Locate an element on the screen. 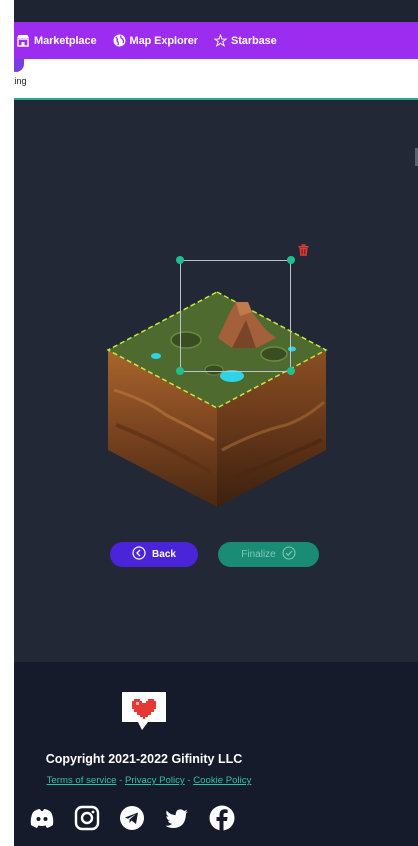  ranking-badge-icon is located at coordinates (19, 65).